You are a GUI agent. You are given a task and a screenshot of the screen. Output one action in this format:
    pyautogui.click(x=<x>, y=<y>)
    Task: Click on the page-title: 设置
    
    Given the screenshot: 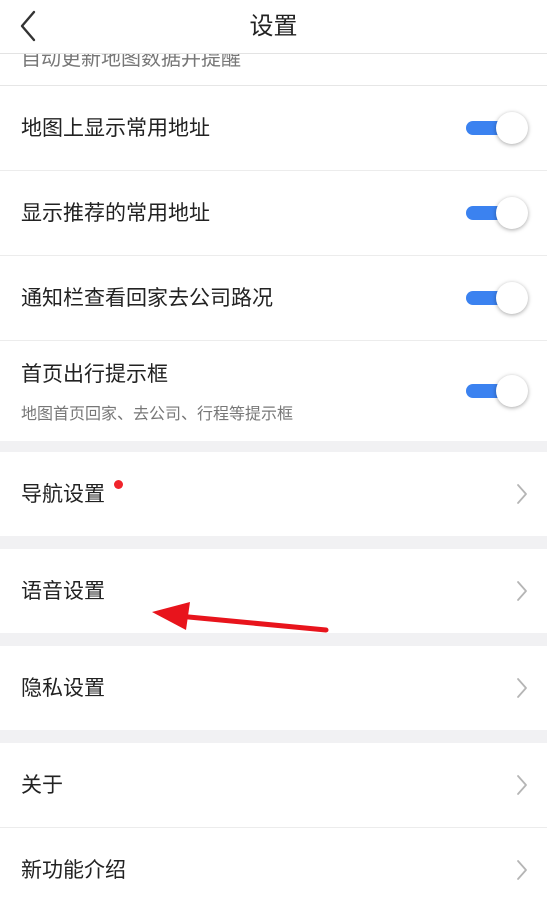 What is the action you would take?
    pyautogui.click(x=273, y=26)
    